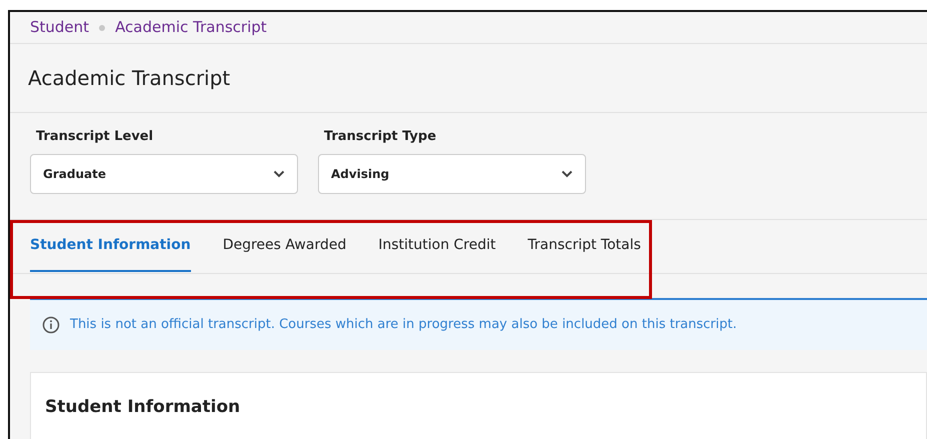  Describe the element at coordinates (164, 174) in the screenshot. I see `dropdown-field: Graduate` at that location.